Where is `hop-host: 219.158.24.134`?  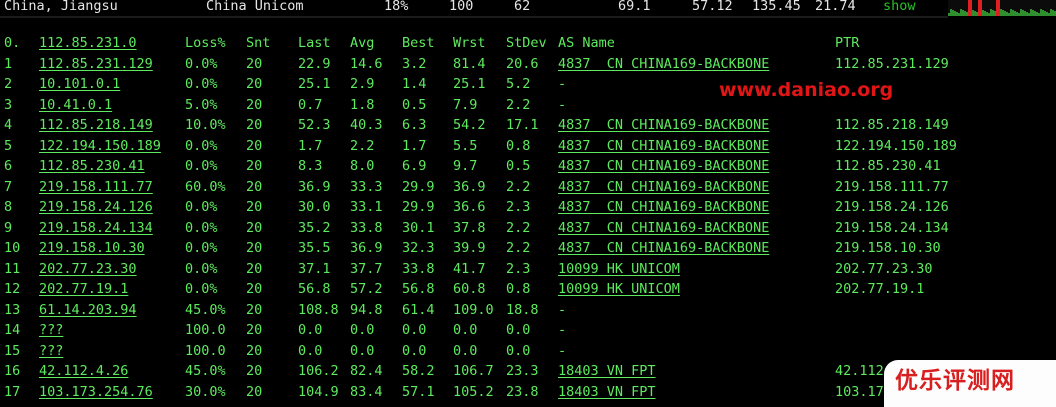
hop-host: 219.158.24.134 is located at coordinates (96, 228).